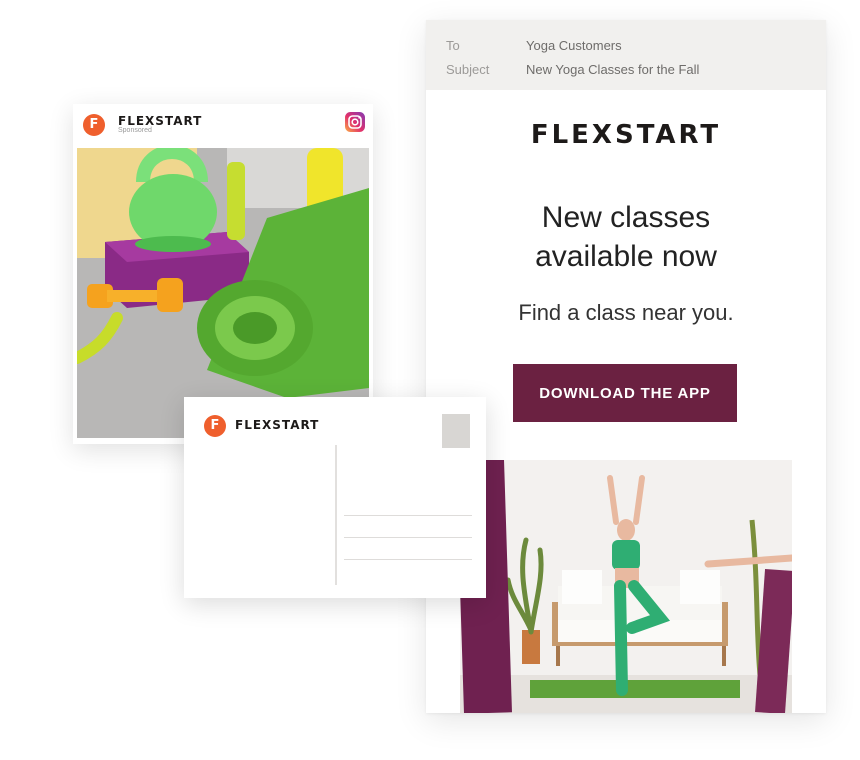 This screenshot has width=860, height=760. What do you see at coordinates (625, 393) in the screenshot?
I see `download-app-button: DOWNLOAD THE APP` at bounding box center [625, 393].